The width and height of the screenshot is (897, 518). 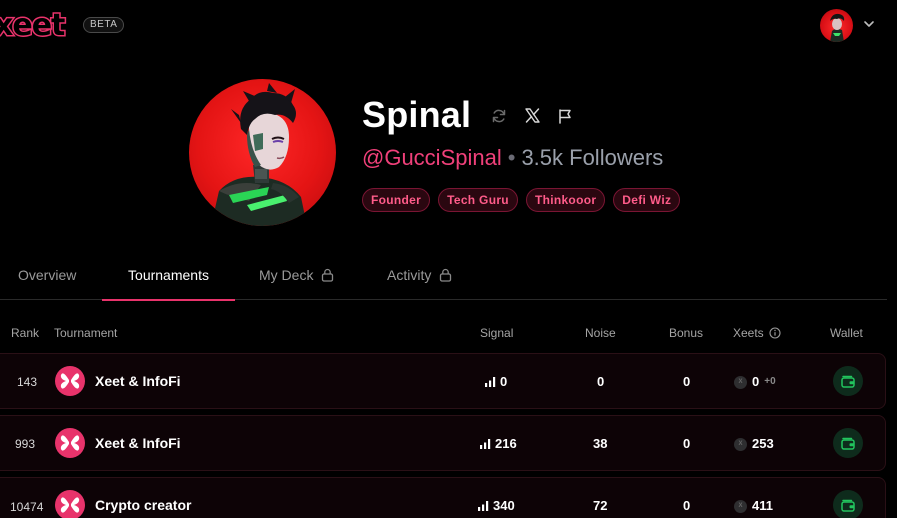 What do you see at coordinates (417, 114) in the screenshot?
I see `profile-name: Spinal` at bounding box center [417, 114].